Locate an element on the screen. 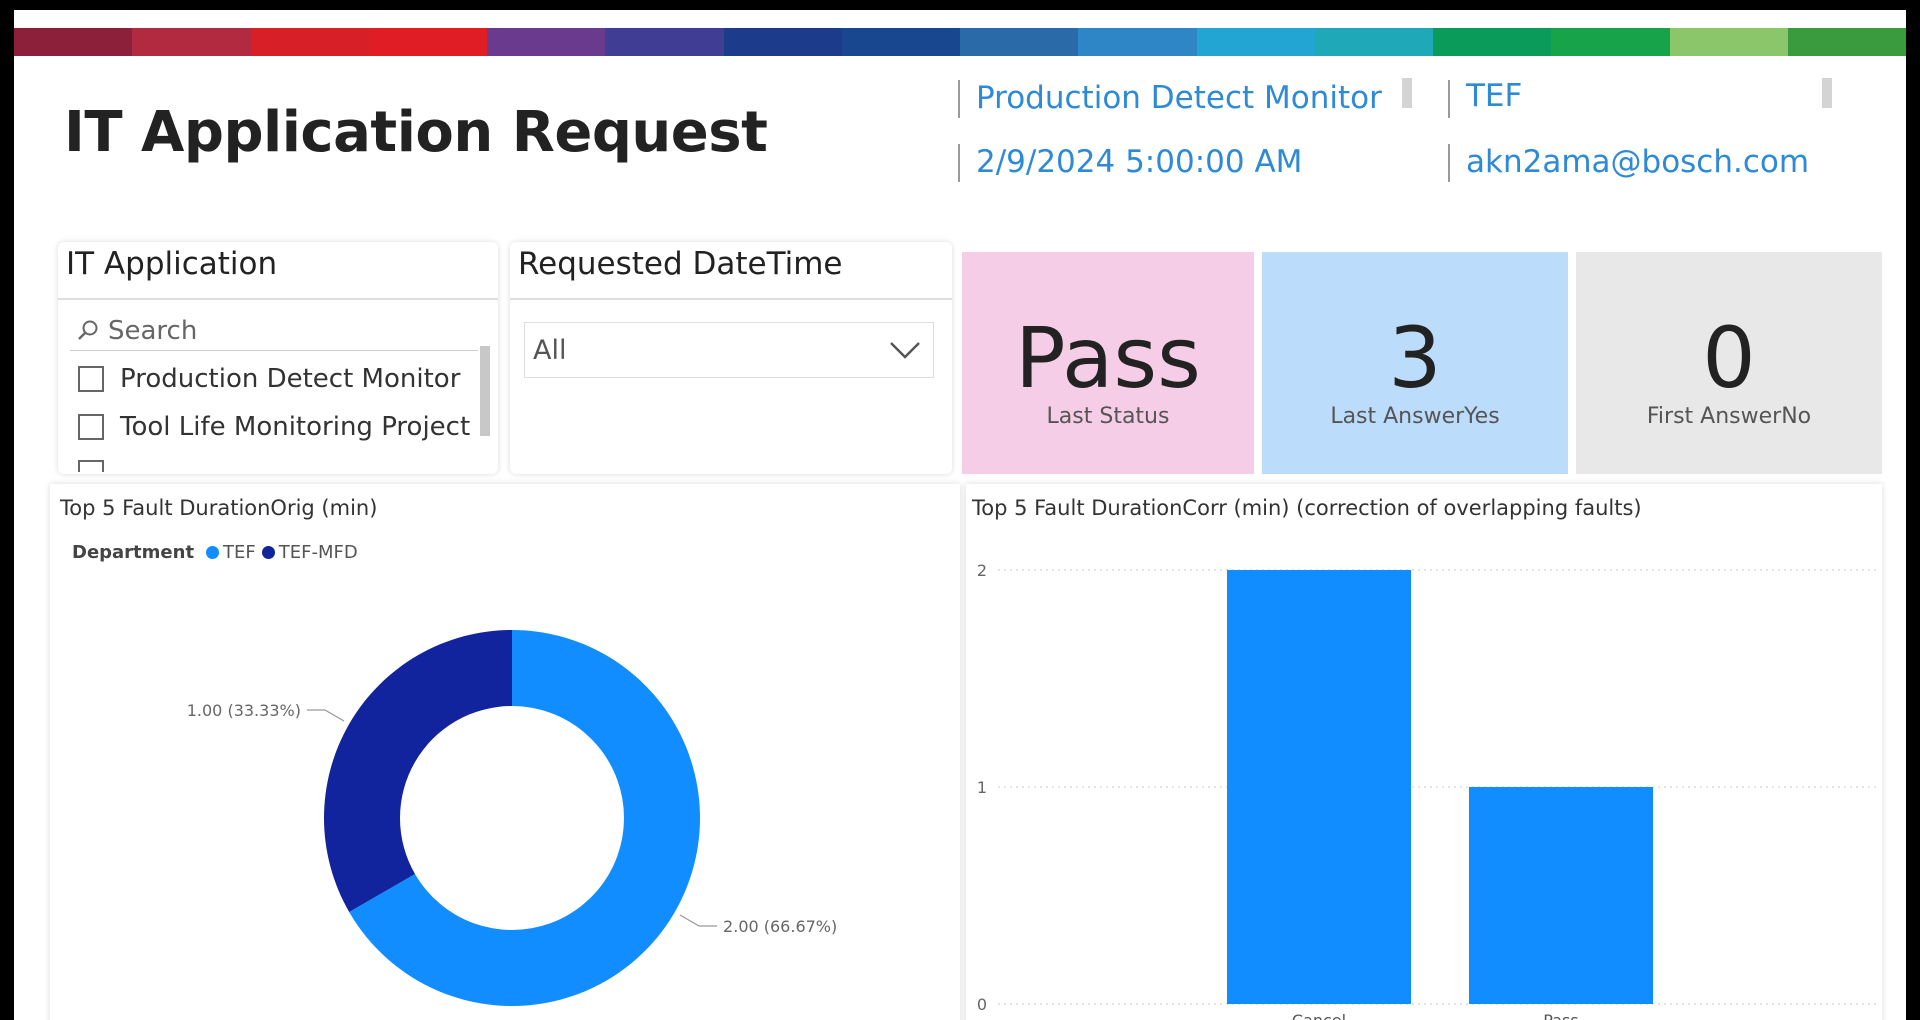  y-tick-label: 0 is located at coordinates (982, 1004).